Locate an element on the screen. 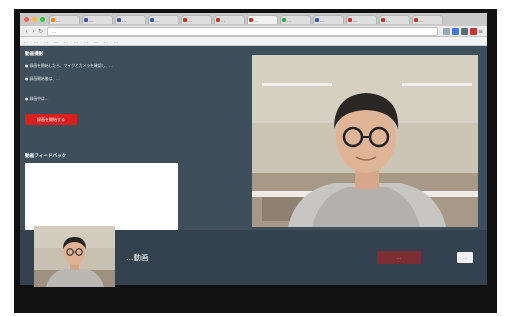 Image resolution: width=506 pixels, height=316 pixels. address-bar: ‹ › ↻ … ≡ is located at coordinates (253, 31).